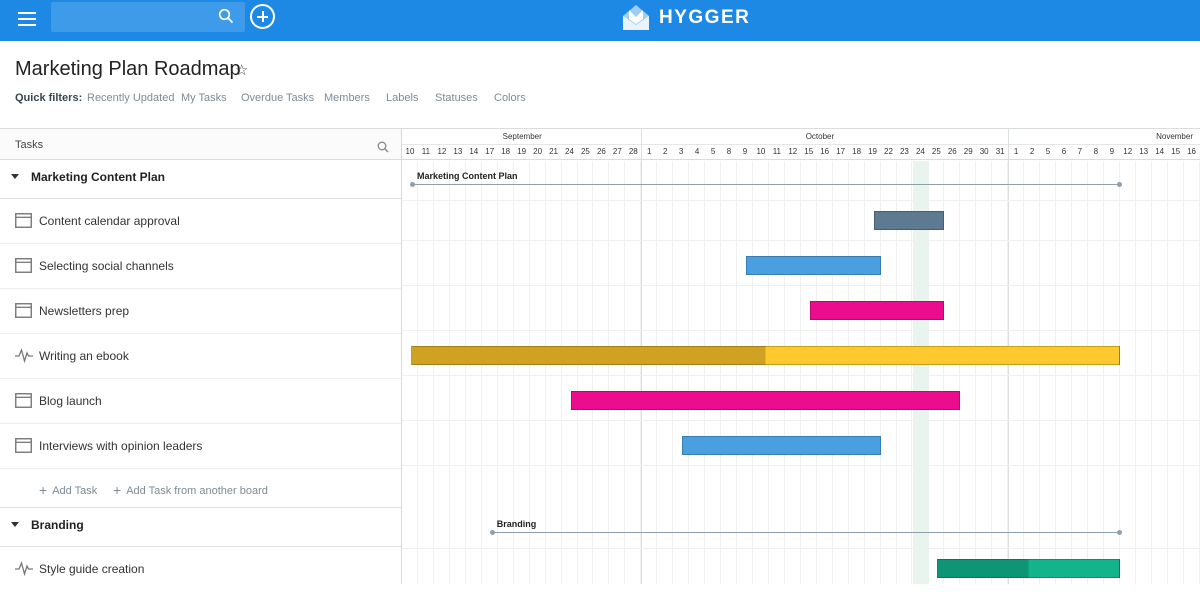 This screenshot has width=1200, height=592. Describe the element at coordinates (1000, 151) in the screenshot. I see `day-label: 31` at that location.